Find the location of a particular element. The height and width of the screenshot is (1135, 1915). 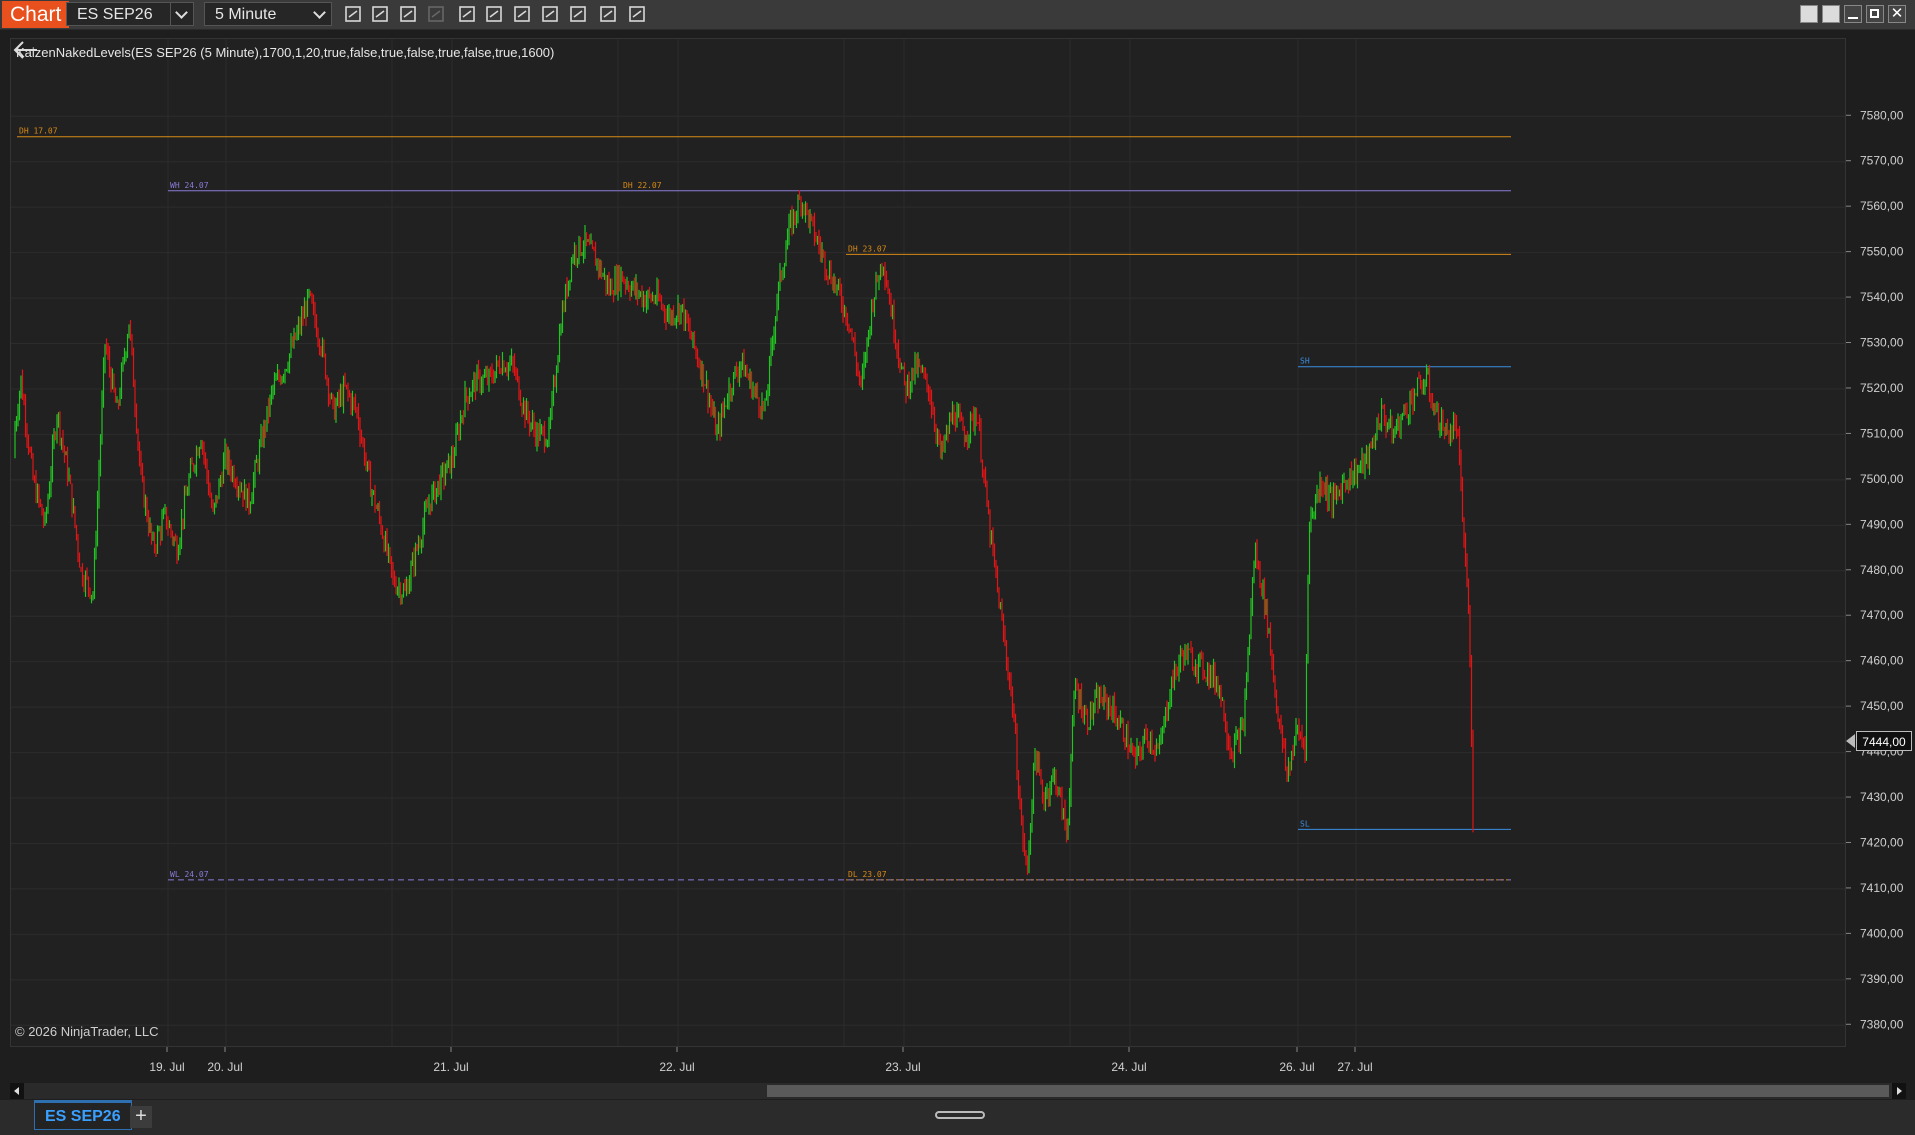

price-tick-label: 7570,00 is located at coordinates (1882, 161).